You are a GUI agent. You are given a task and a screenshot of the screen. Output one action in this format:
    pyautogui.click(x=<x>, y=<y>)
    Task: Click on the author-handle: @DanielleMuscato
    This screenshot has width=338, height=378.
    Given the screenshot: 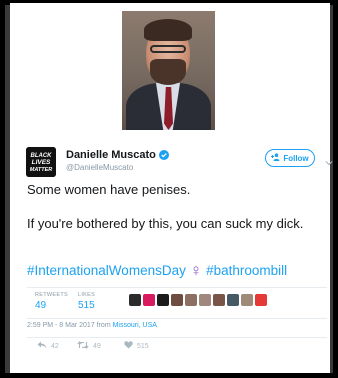 What is the action you would take?
    pyautogui.click(x=99, y=167)
    